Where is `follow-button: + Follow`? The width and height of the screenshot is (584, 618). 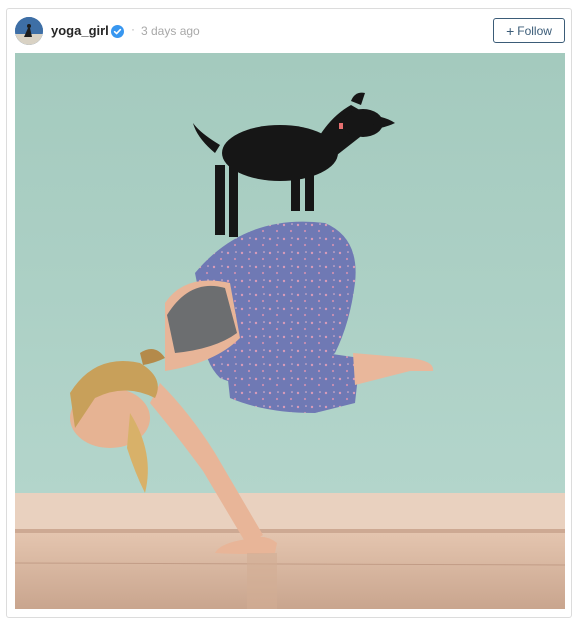 follow-button: + Follow is located at coordinates (529, 30).